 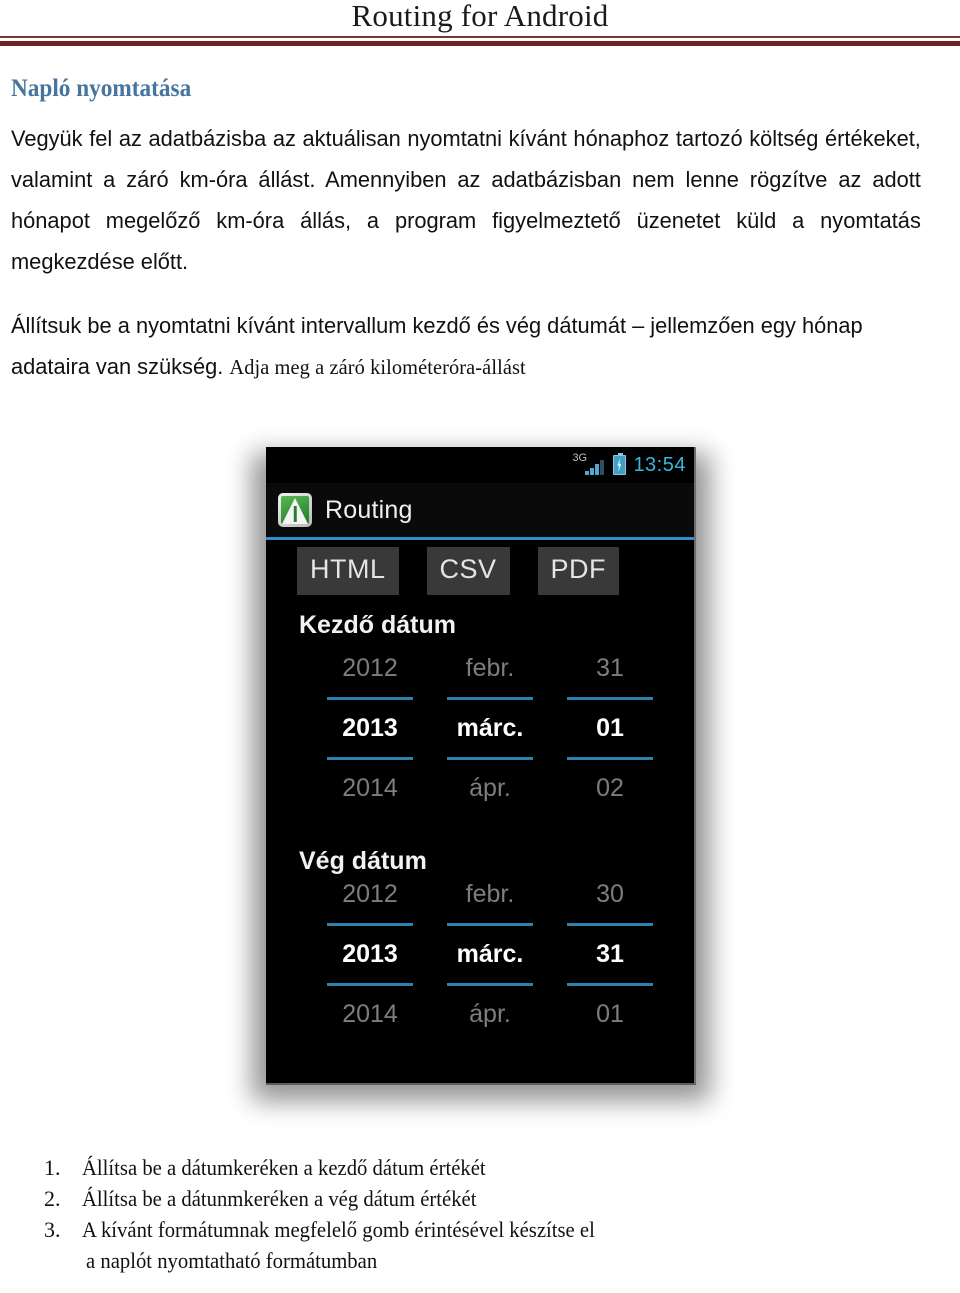 I want to click on status-bar-right-cluster: 3G 13:54, so click(x=629, y=465).